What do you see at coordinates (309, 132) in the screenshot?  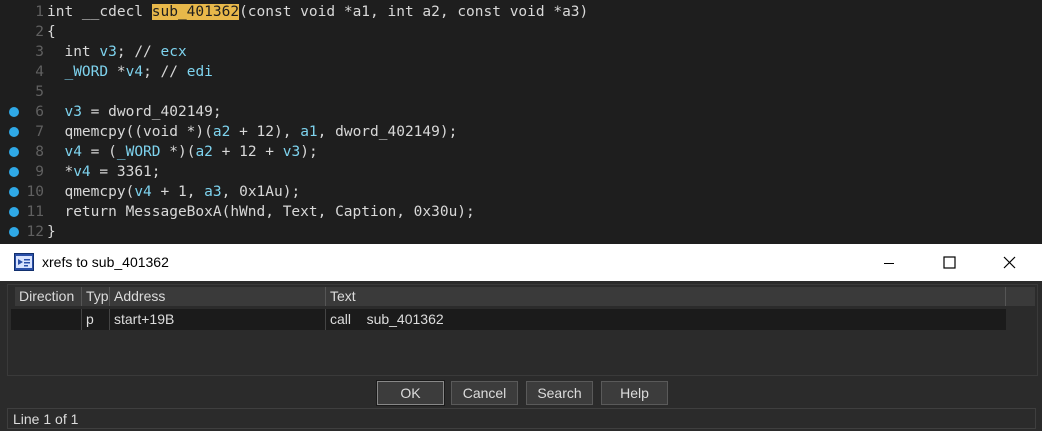 I see `code-token: a1` at bounding box center [309, 132].